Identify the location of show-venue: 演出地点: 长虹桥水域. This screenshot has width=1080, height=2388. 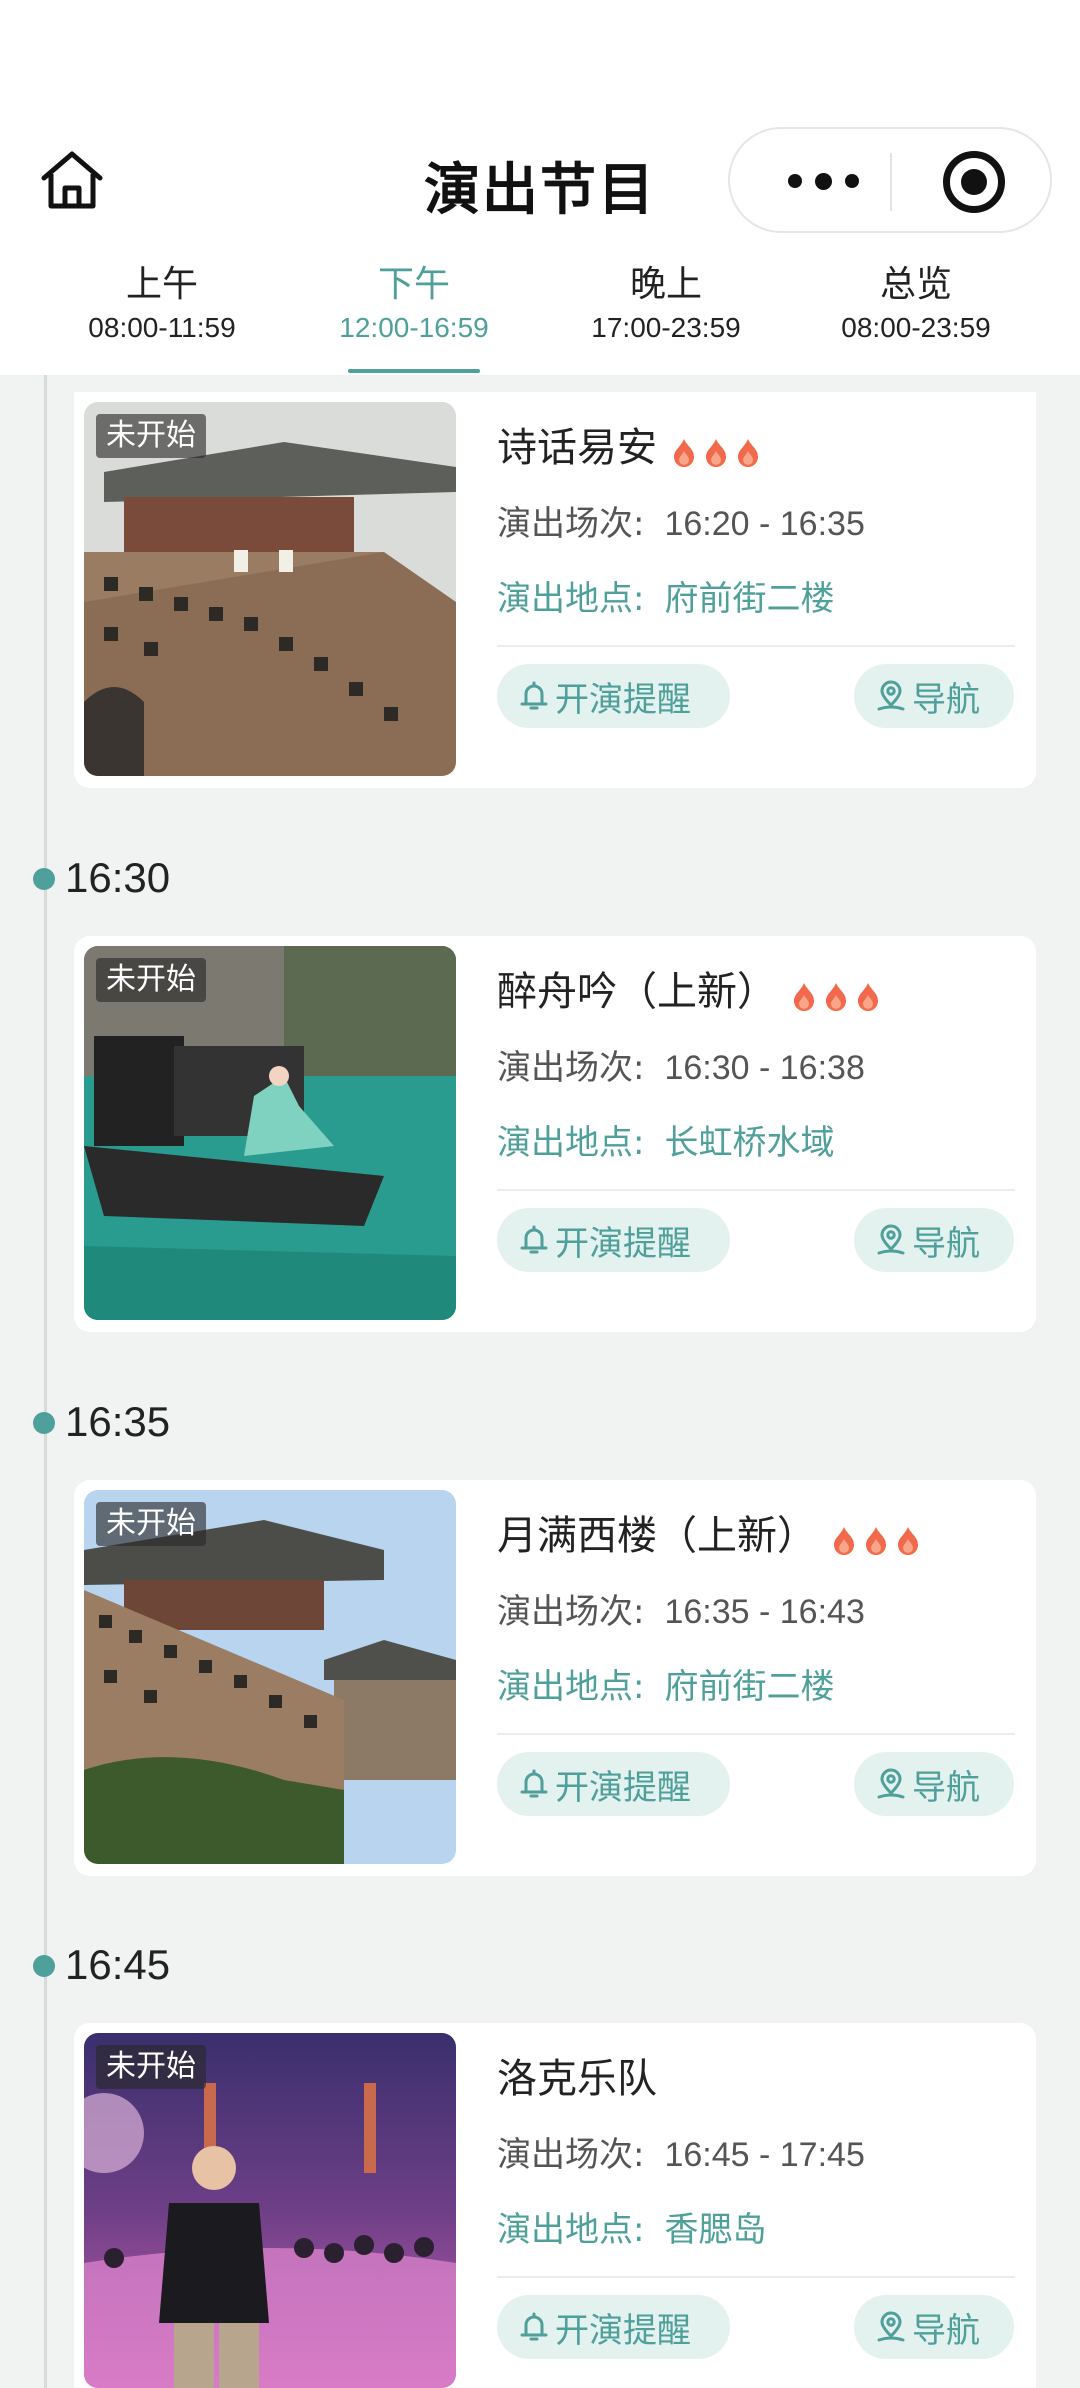
(665, 1143).